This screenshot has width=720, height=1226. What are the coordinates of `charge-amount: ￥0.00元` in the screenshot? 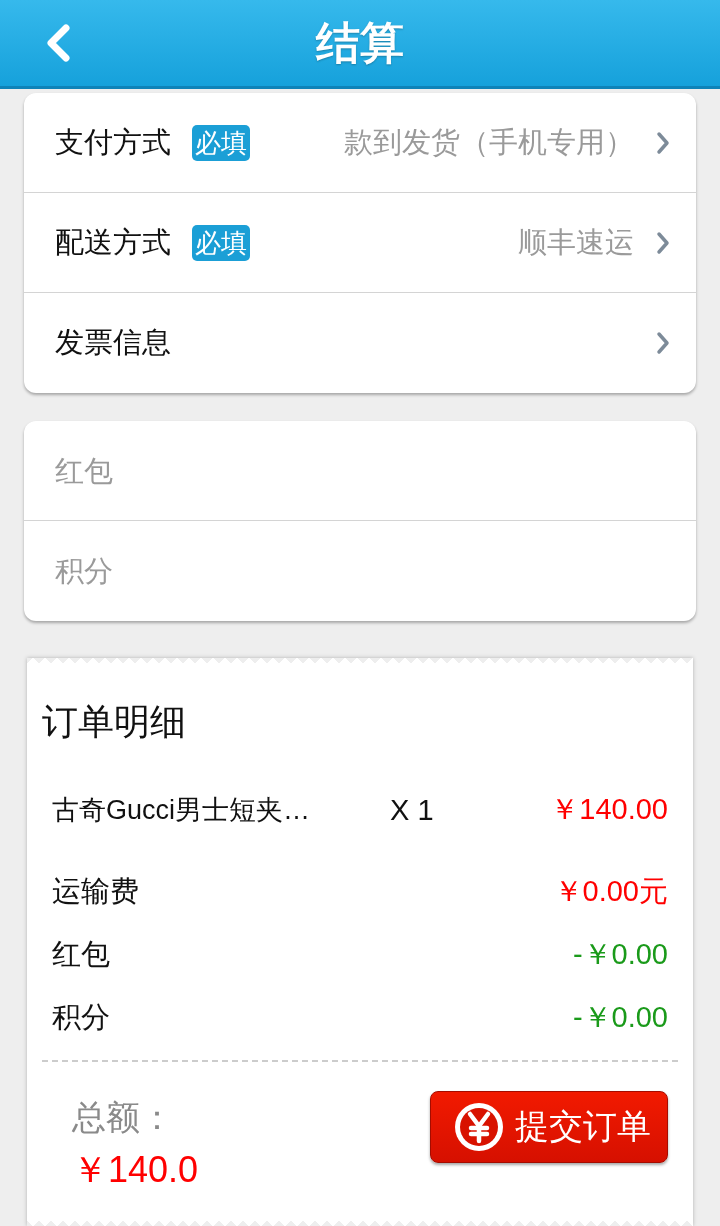 It's located at (610, 891).